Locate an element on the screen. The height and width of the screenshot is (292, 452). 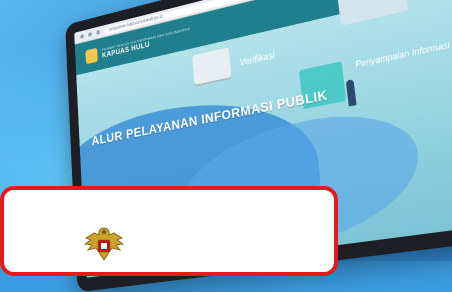
browser-reload-icon is located at coordinates (98, 32).